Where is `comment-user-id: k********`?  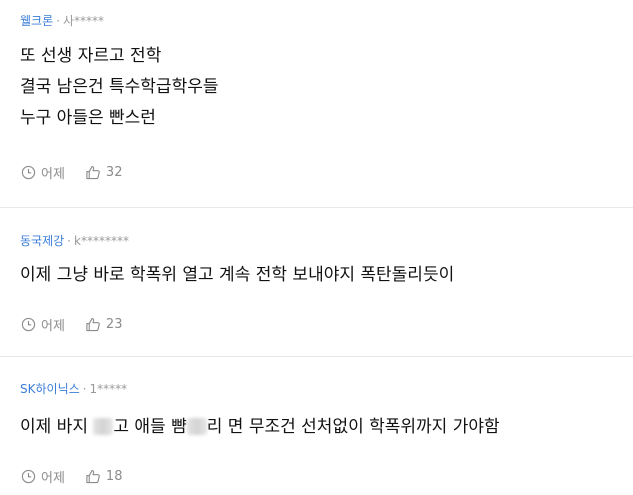
comment-user-id: k******** is located at coordinates (101, 241).